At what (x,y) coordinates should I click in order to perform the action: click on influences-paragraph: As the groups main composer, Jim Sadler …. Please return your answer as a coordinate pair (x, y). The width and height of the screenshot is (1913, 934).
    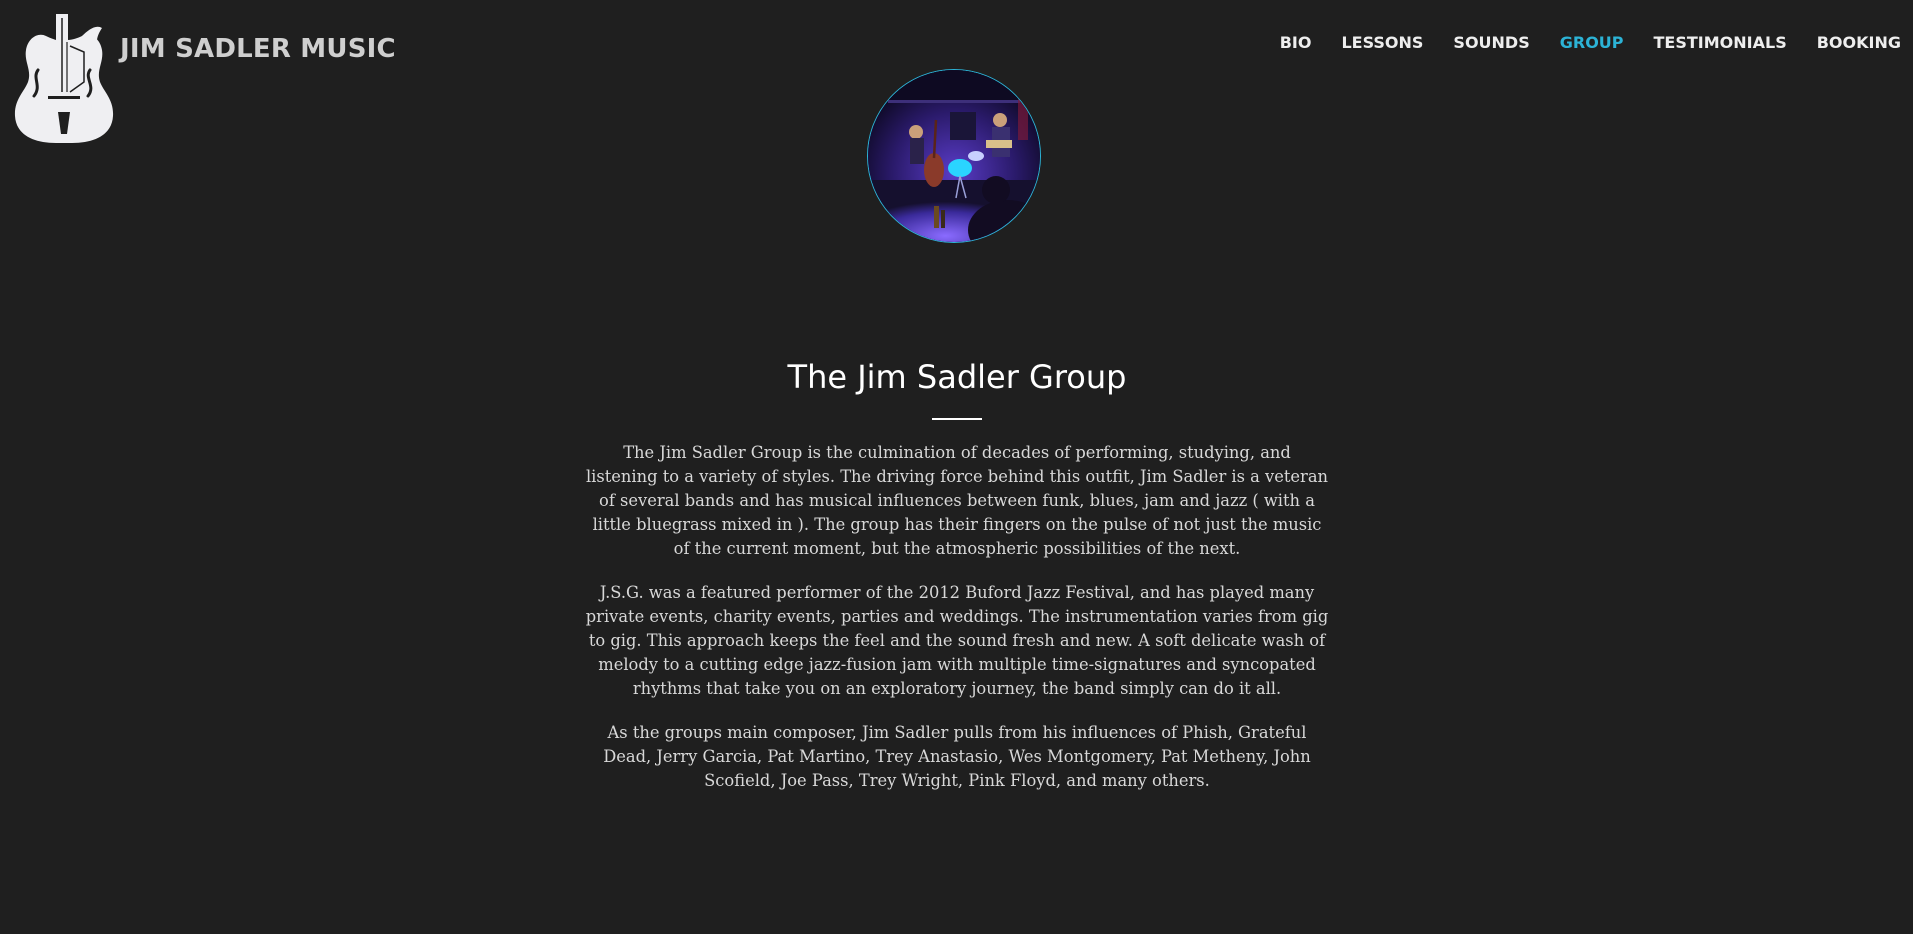
    Looking at the image, I should click on (957, 756).